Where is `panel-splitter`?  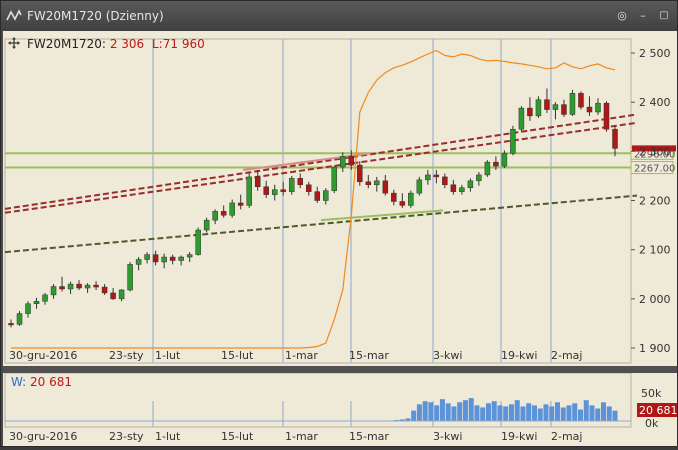 panel-splitter is located at coordinates (340, 369).